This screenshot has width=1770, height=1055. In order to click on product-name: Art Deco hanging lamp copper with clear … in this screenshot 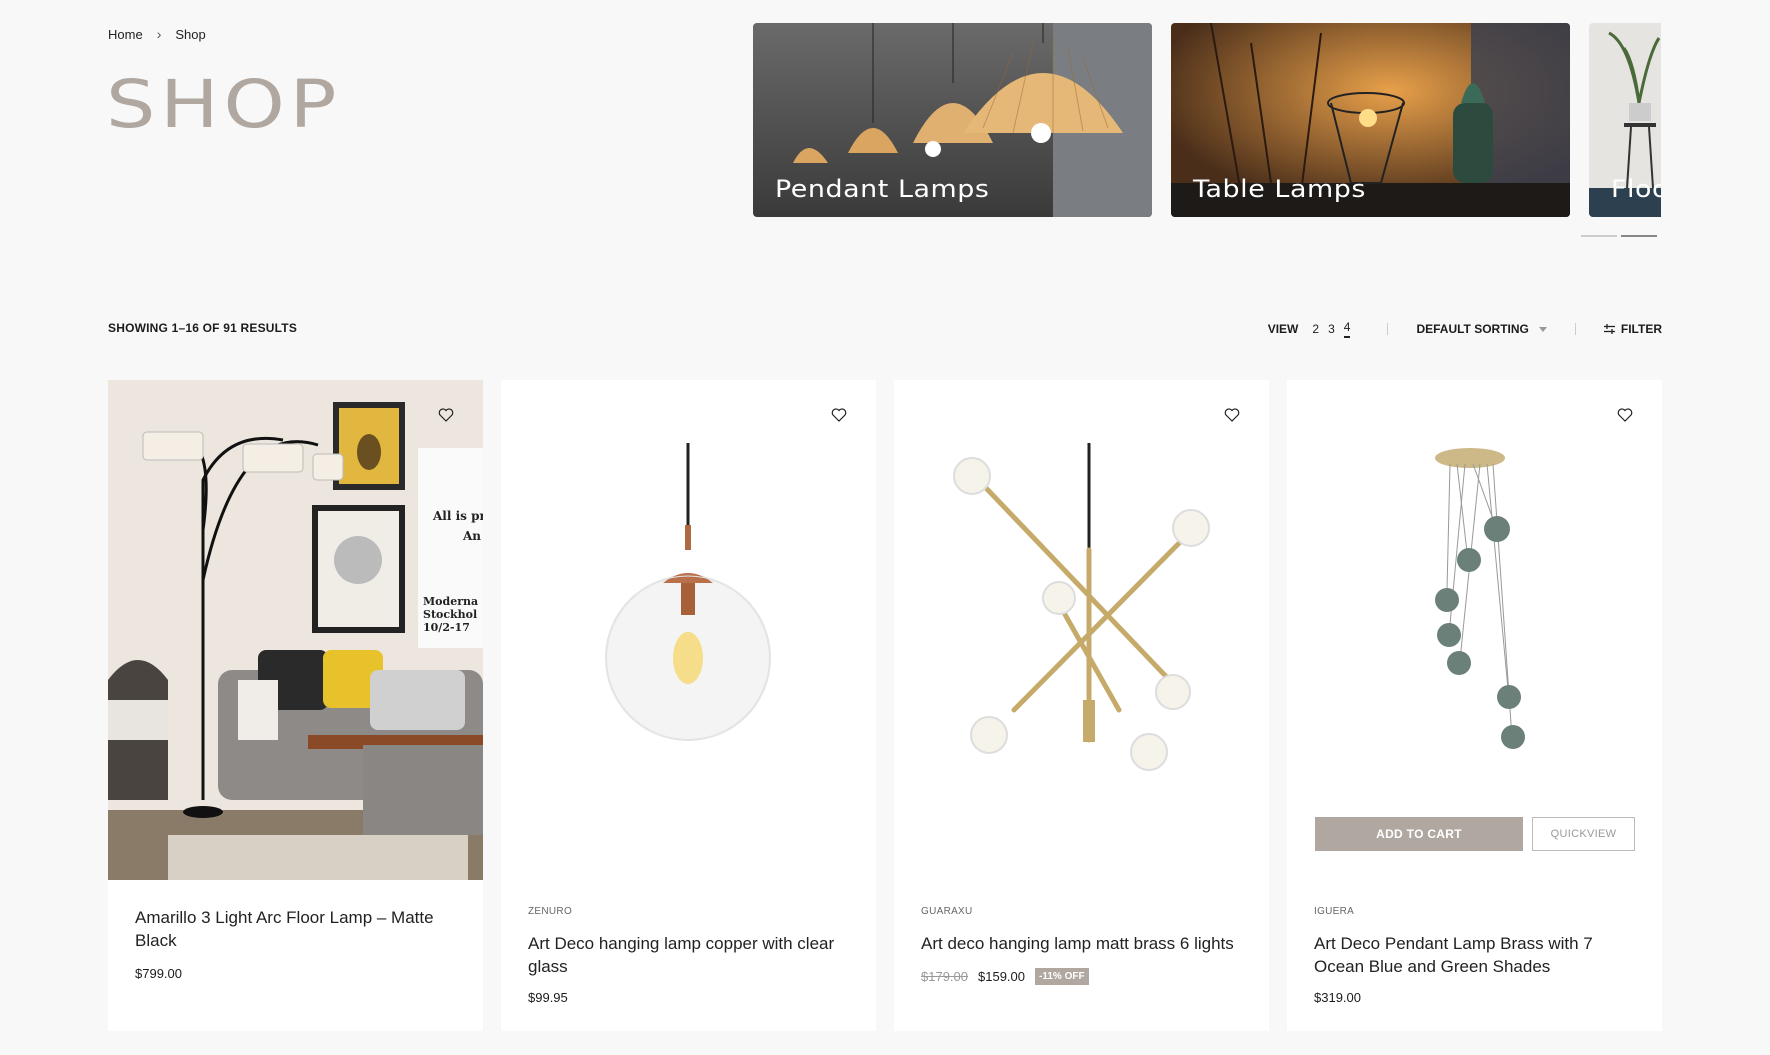, I will do `click(688, 955)`.